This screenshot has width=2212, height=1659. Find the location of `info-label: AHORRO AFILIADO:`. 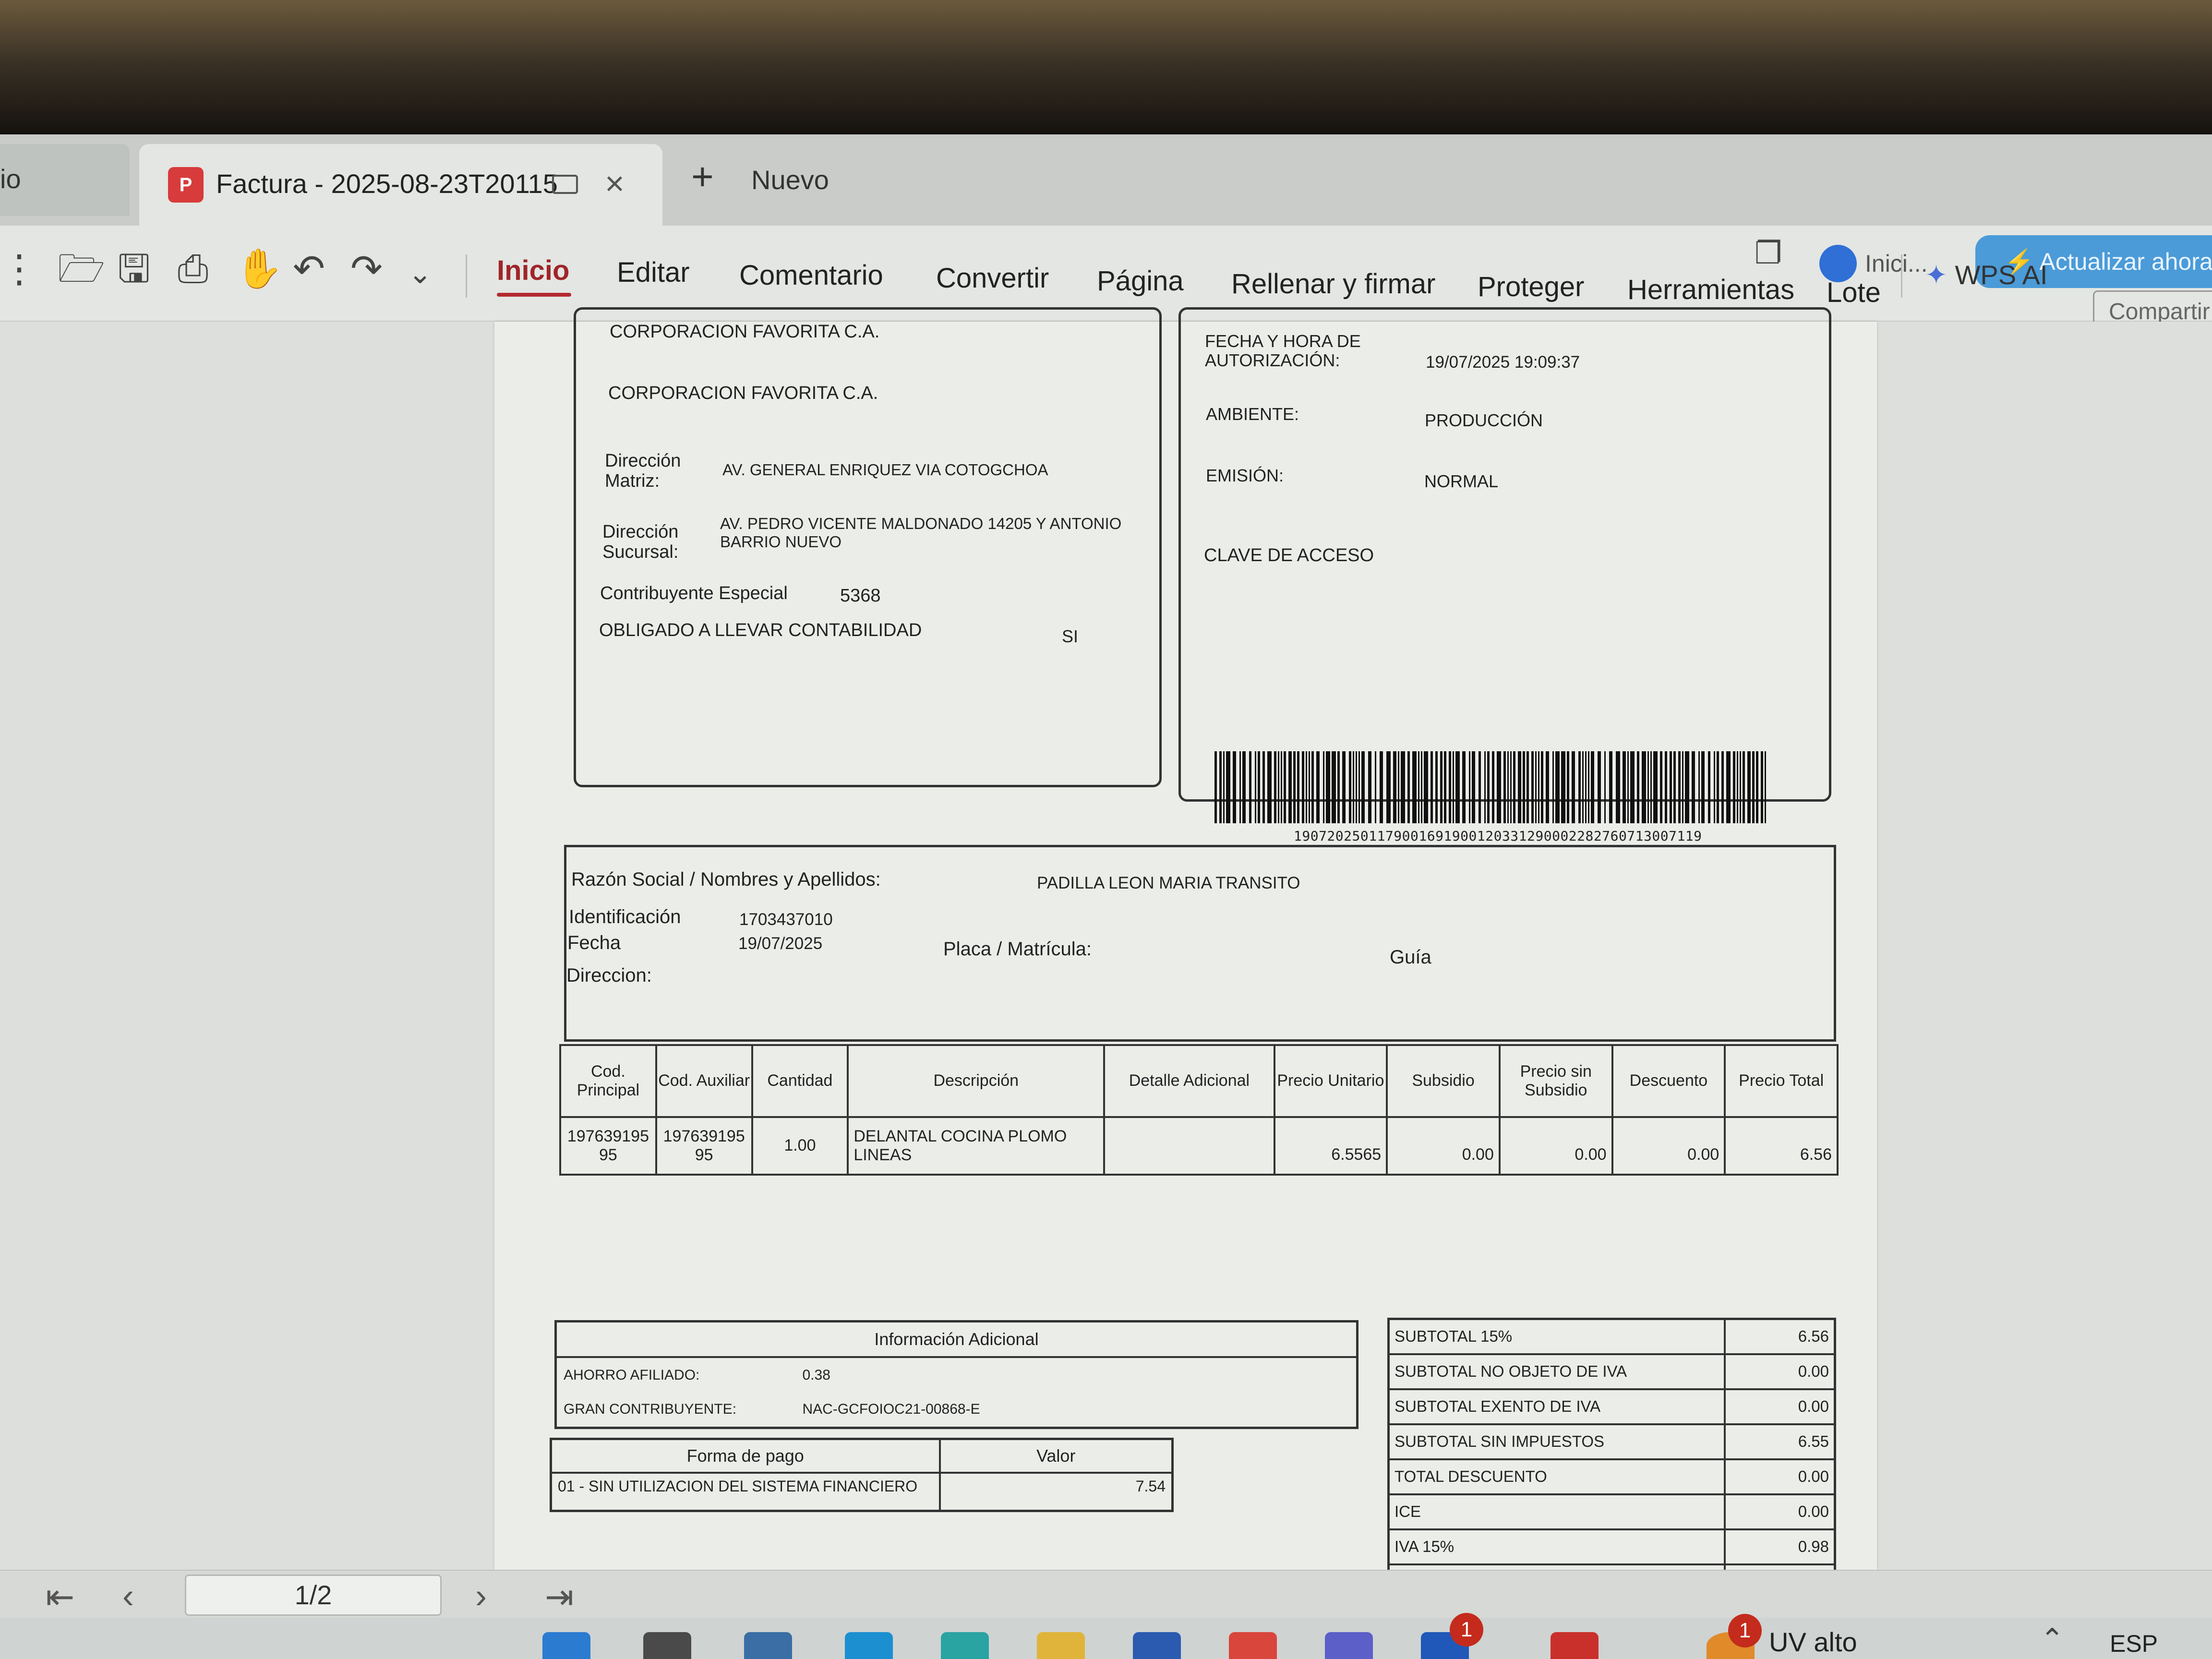

info-label: AHORRO AFILIADO: is located at coordinates (675, 1374).